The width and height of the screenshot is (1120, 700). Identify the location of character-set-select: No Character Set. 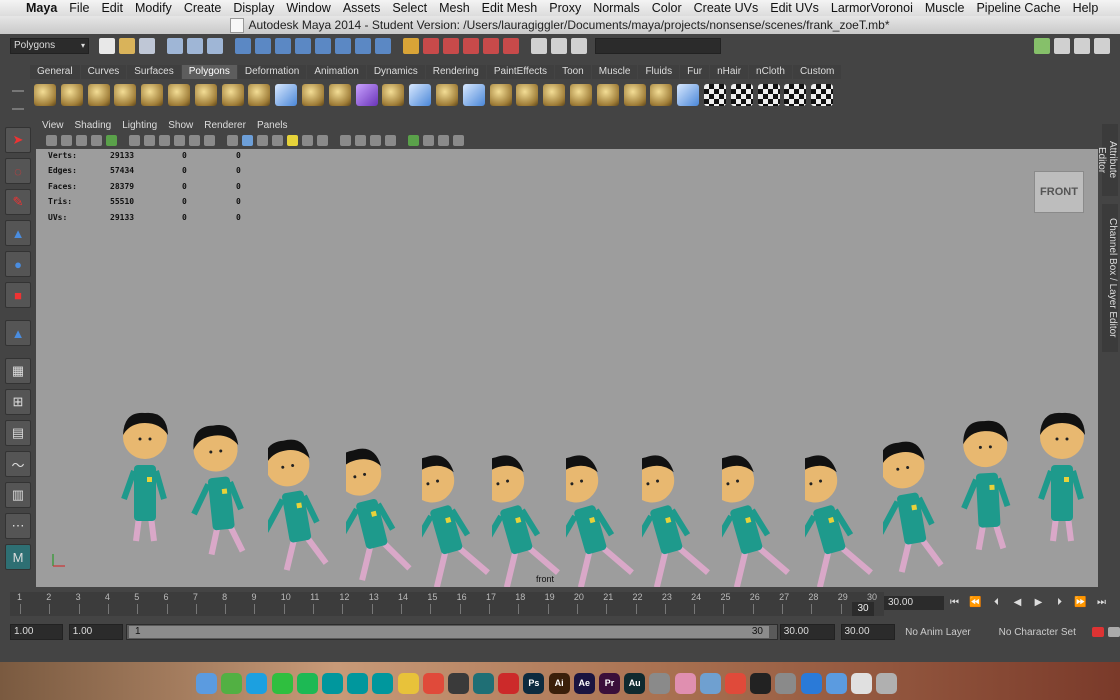
(1045, 632).